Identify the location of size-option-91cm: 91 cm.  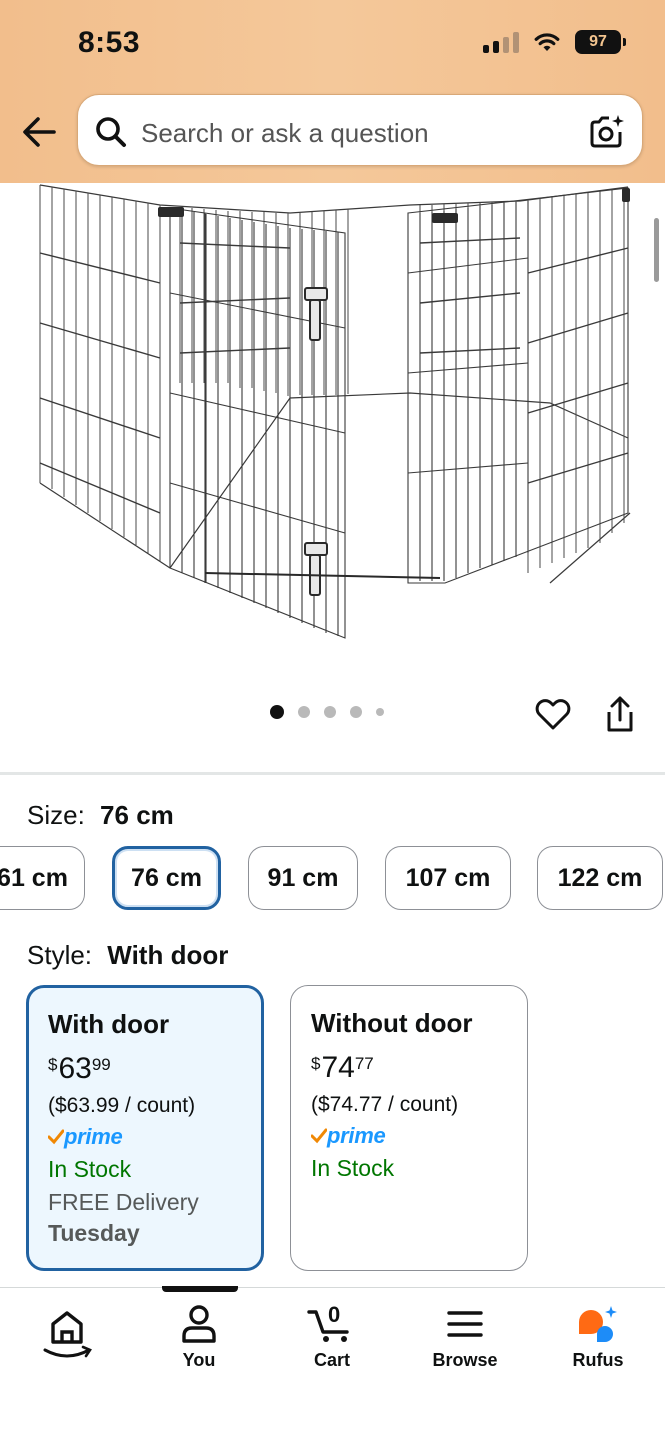
(303, 878).